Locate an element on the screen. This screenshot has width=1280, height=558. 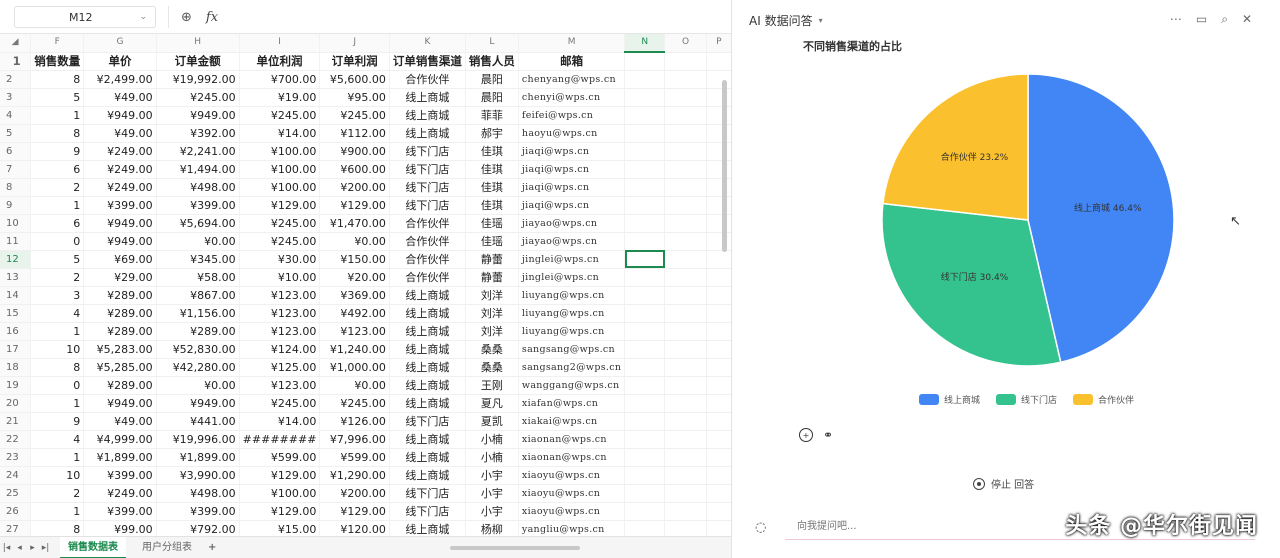
table-cell: ¥30.00 is located at coordinates (280, 259).